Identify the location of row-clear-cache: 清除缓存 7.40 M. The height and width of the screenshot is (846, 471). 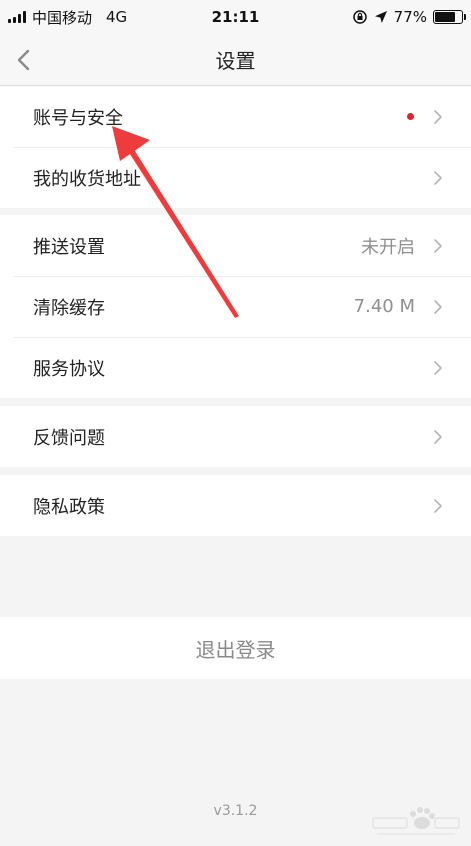
(235, 306).